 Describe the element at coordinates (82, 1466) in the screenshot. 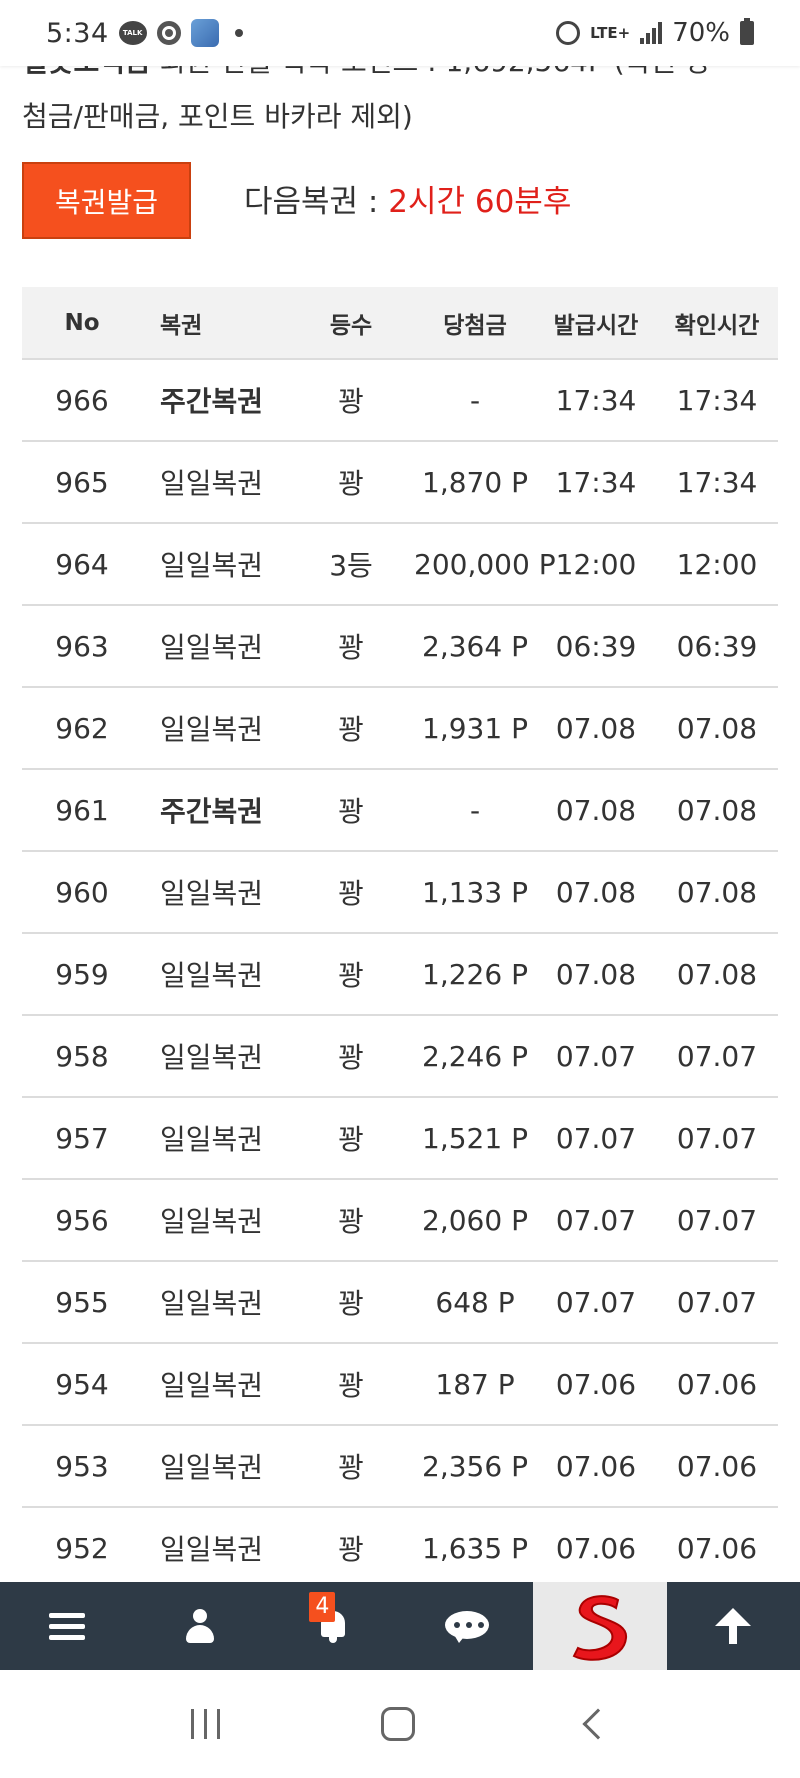

I see `cell-no: 953` at that location.